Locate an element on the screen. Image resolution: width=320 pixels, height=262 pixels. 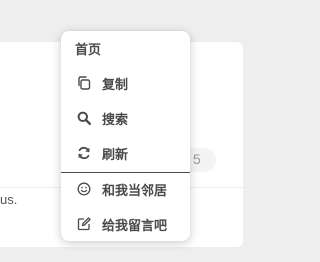
menu-item-home: 首页 is located at coordinates (125, 48).